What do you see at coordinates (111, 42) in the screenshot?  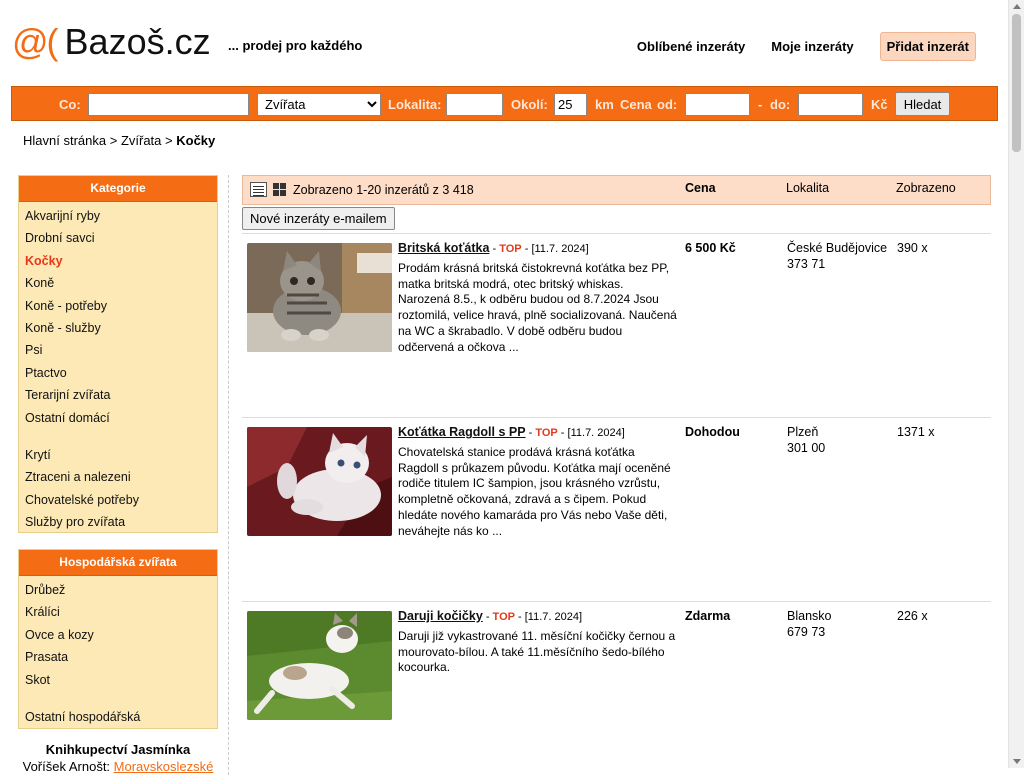 I see `site-logo: @( Bazoš.cz` at bounding box center [111, 42].